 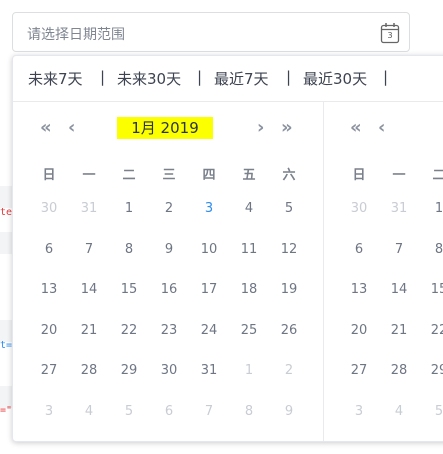 I want to click on date-range-input: 请选择日期范围 3, so click(x=211, y=32).